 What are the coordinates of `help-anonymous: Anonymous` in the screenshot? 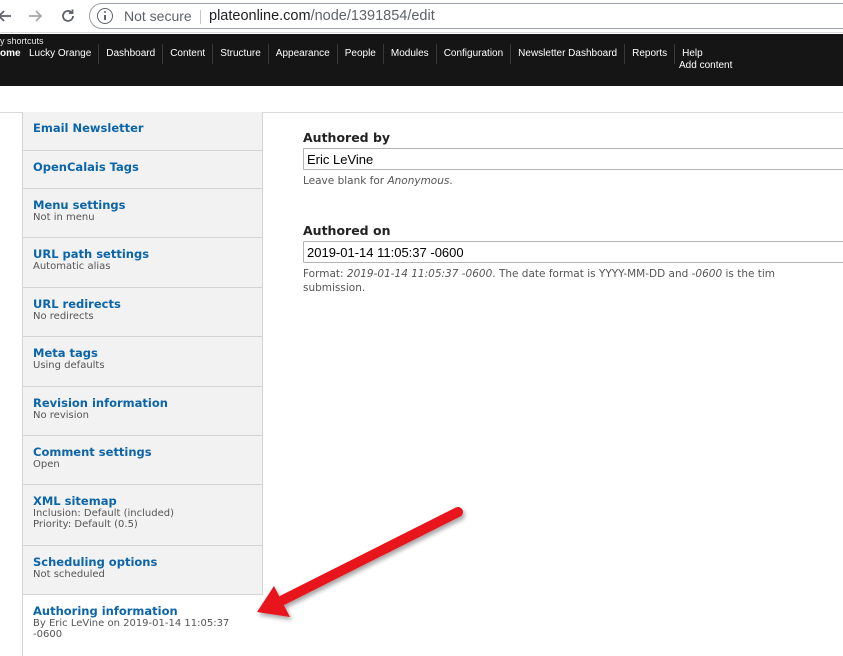 It's located at (418, 181).